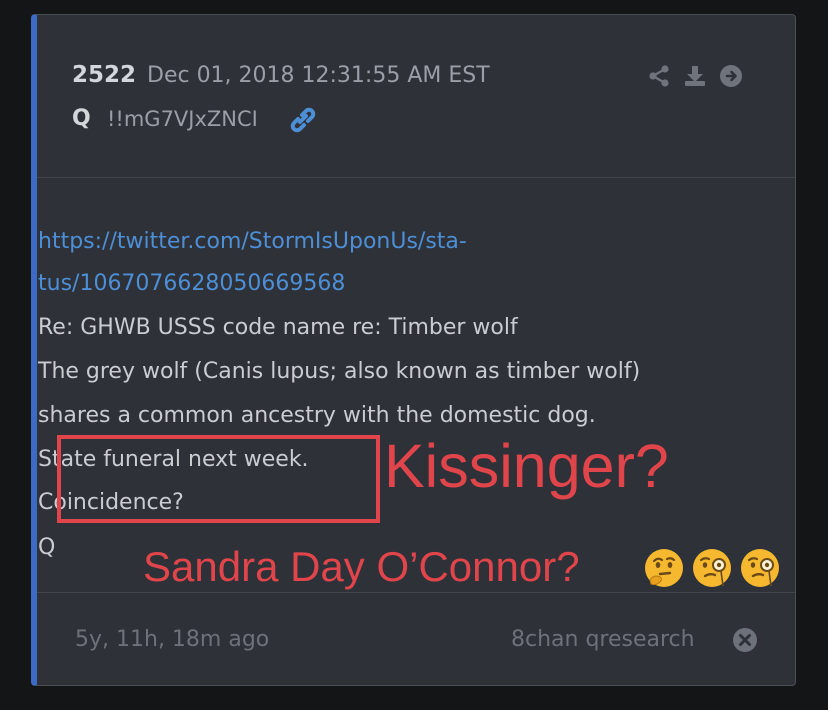 This screenshot has height=710, width=828. What do you see at coordinates (659, 76) in the screenshot?
I see `share-icon` at bounding box center [659, 76].